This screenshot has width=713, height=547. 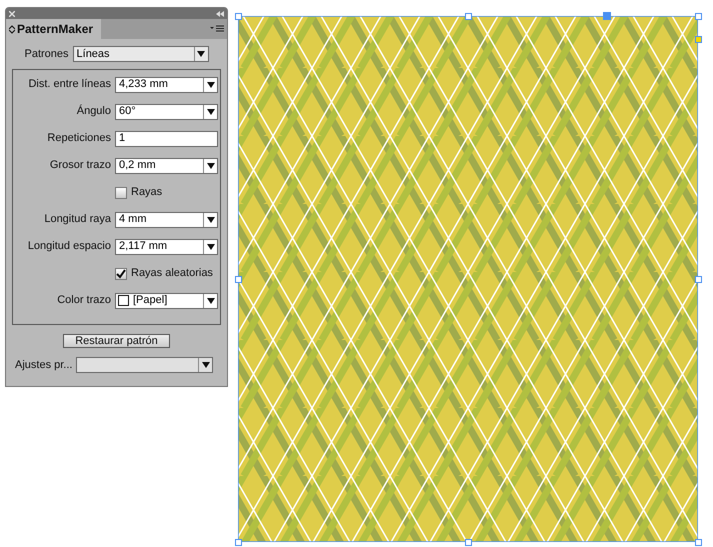 I want to click on field-label: Longitud raya, so click(x=77, y=220).